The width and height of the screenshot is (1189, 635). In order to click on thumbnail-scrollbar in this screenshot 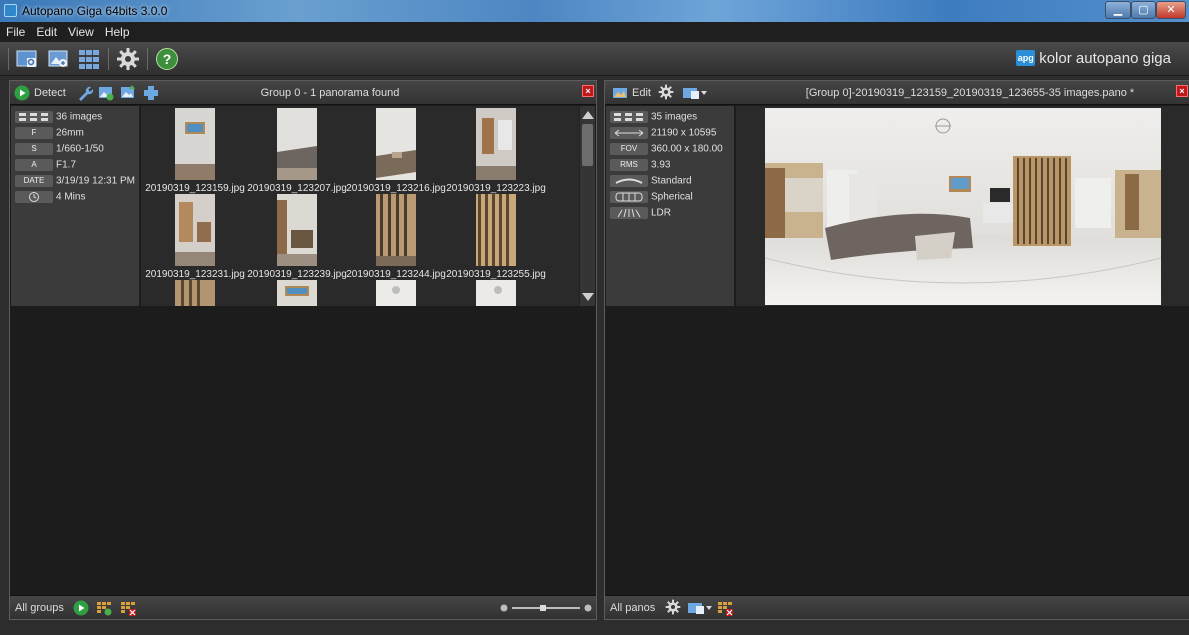, I will do `click(587, 206)`.